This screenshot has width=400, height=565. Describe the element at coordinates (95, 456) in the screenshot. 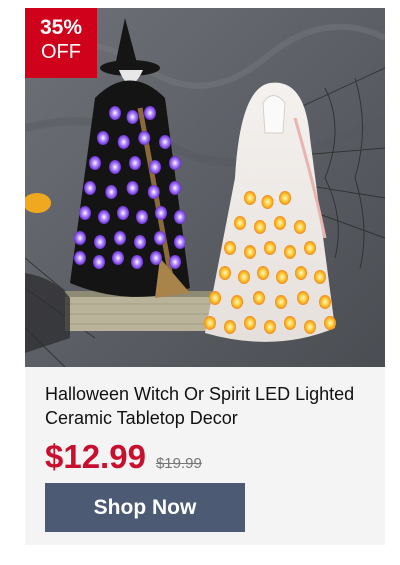

I see `sale-price: $12.99` at that location.